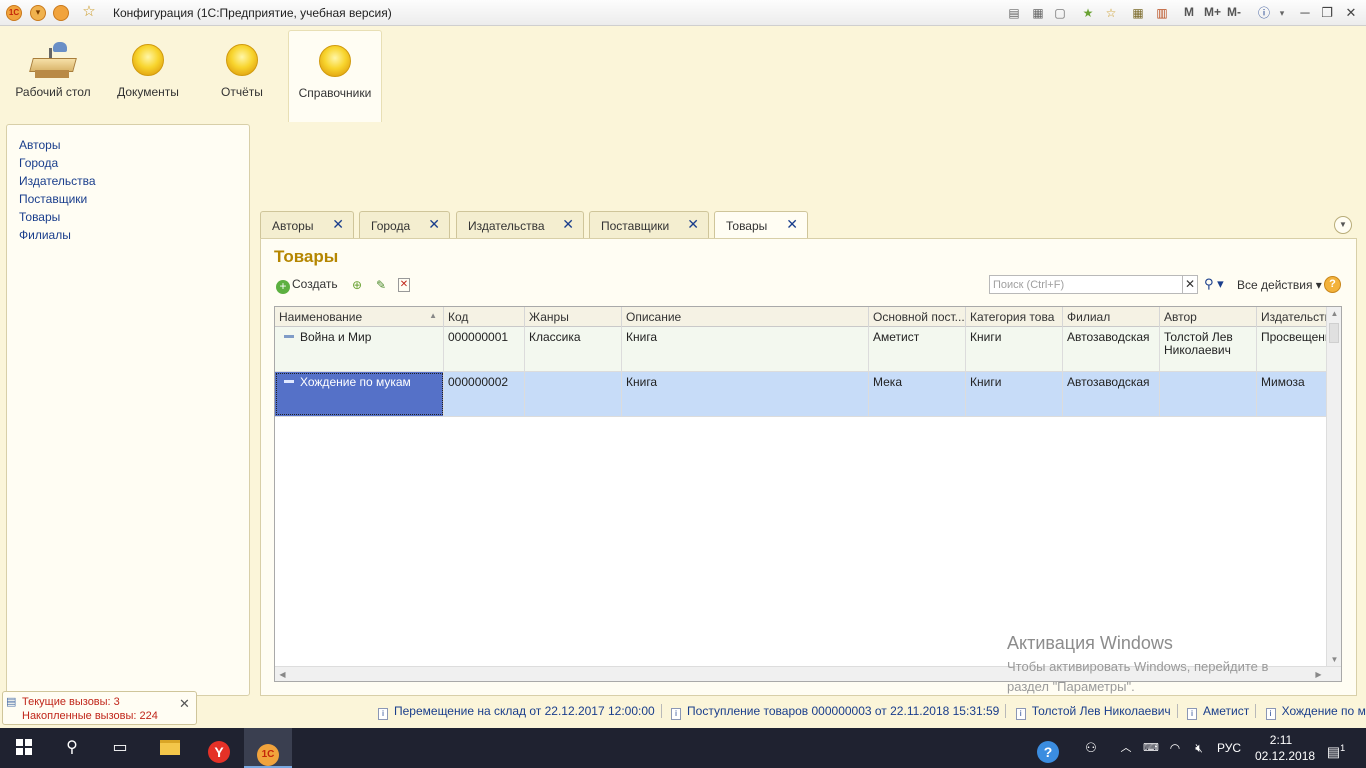  What do you see at coordinates (53, 199) in the screenshot?
I see `nav-item-suppliers: Поставщики` at bounding box center [53, 199].